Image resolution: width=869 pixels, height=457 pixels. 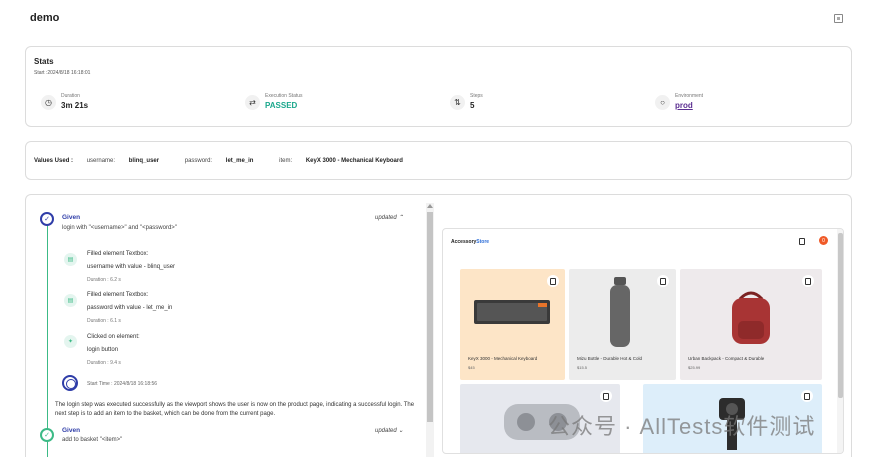 What do you see at coordinates (610, 358) in the screenshot?
I see `product-name: Mizu Bottle - Durable Hot & Cold` at bounding box center [610, 358].